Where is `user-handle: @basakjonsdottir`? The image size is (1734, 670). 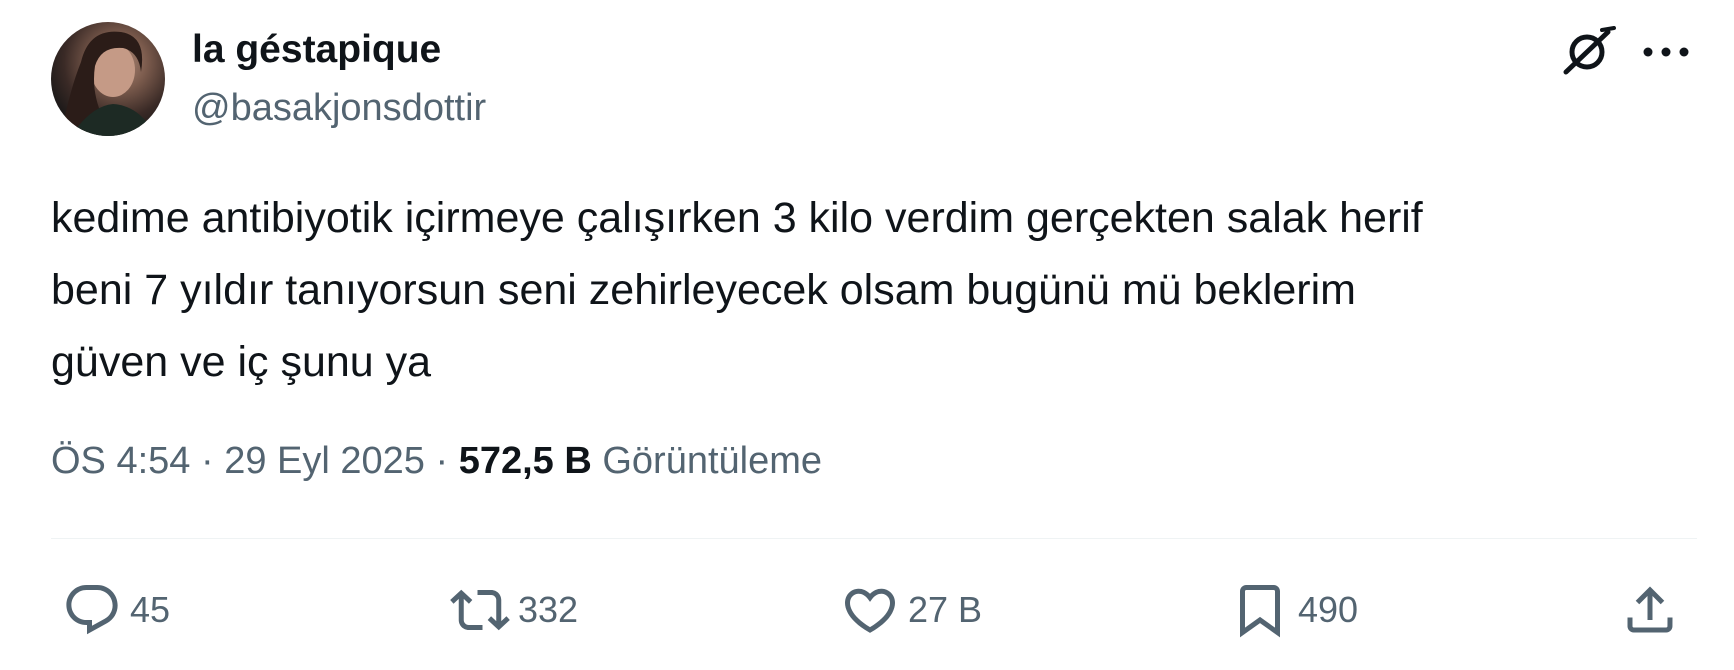 user-handle: @basakjonsdottir is located at coordinates (339, 108).